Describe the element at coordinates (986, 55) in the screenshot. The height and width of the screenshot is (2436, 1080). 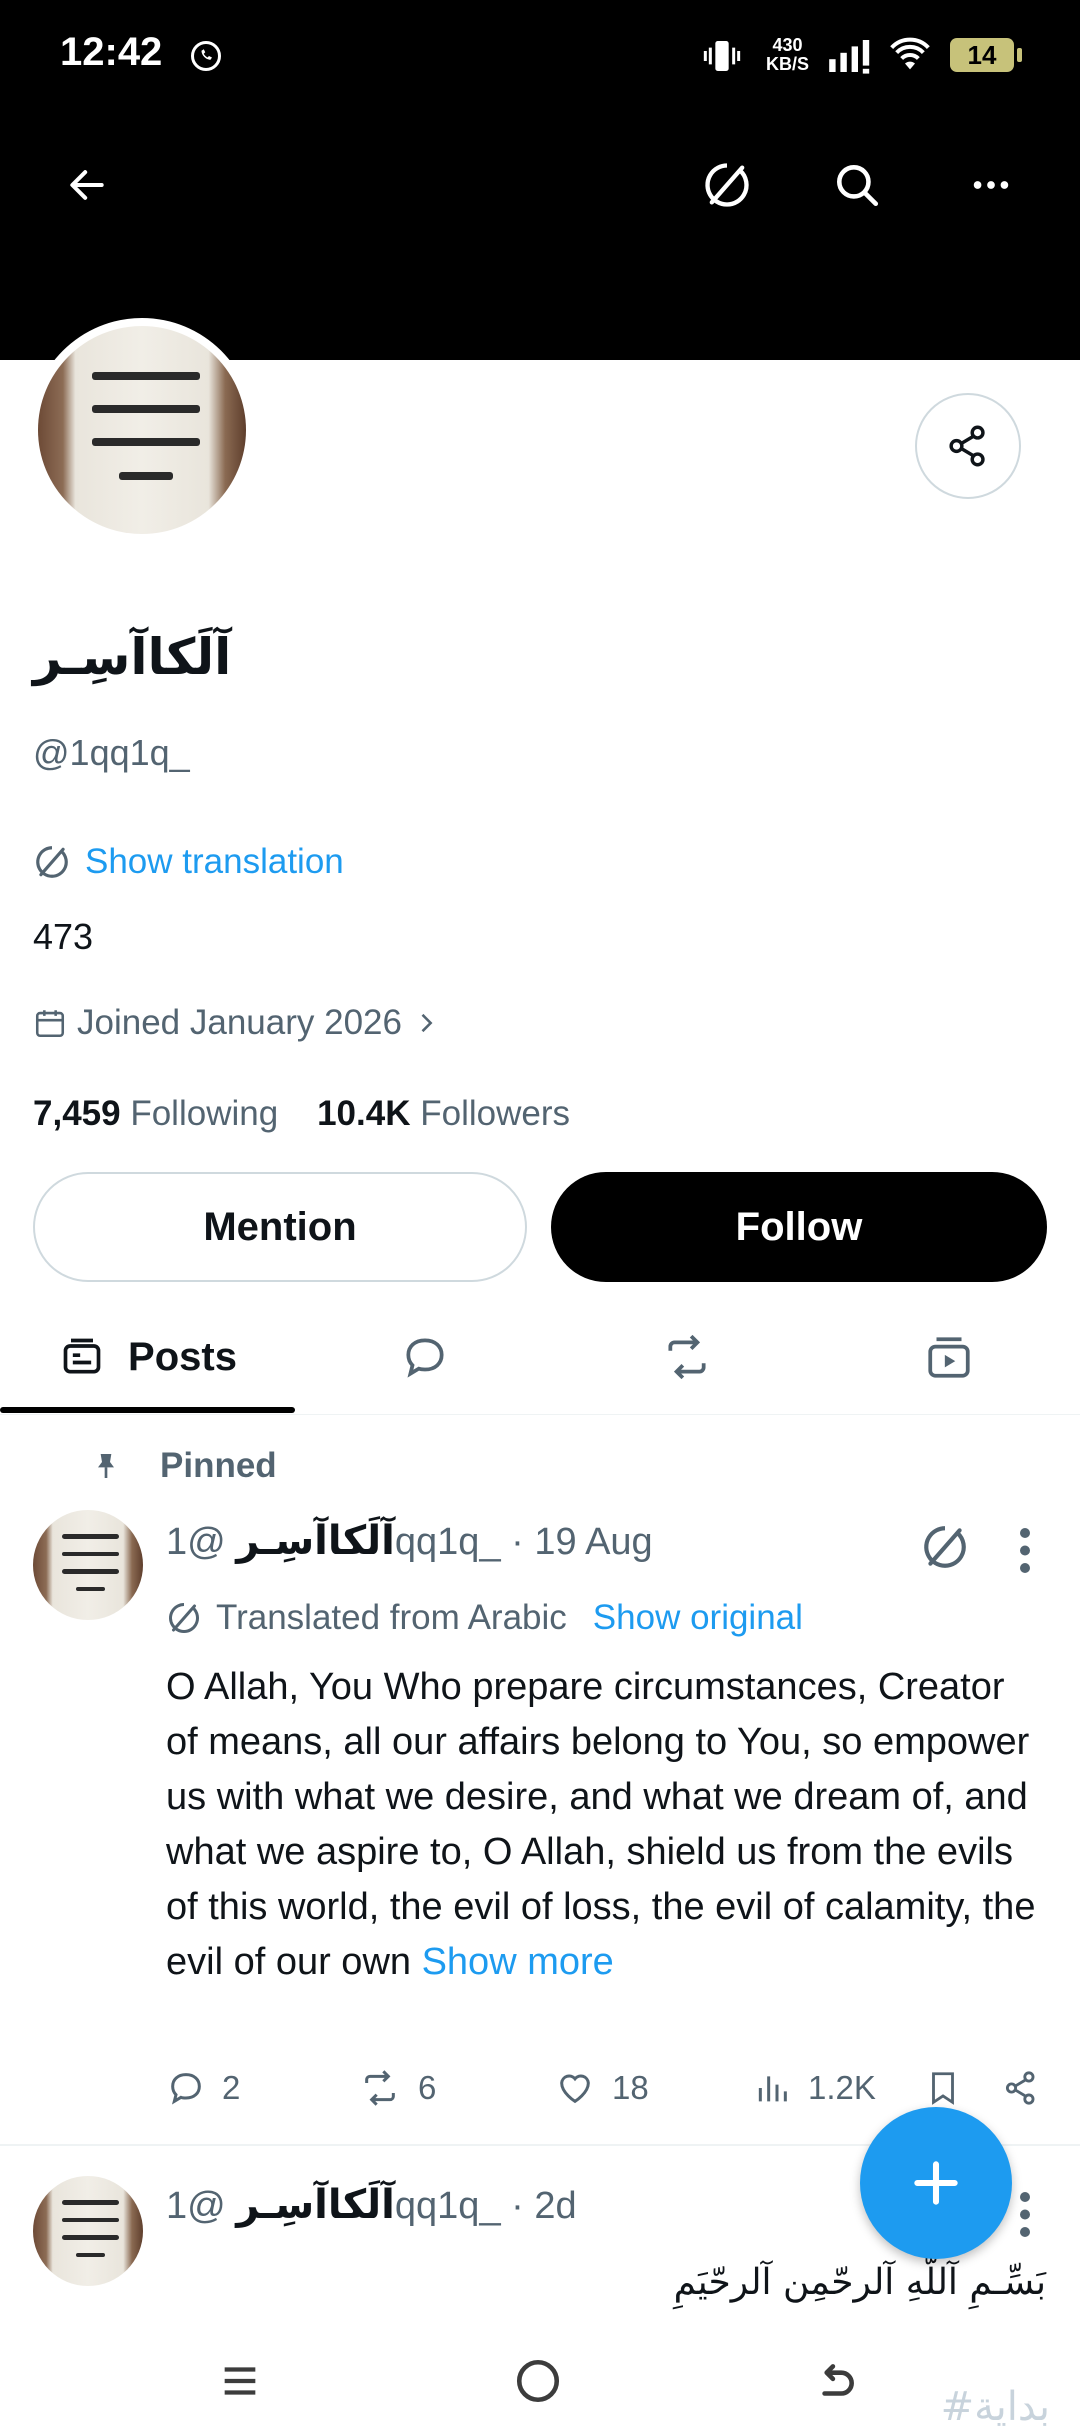
I see `battery-indicator: 14` at that location.